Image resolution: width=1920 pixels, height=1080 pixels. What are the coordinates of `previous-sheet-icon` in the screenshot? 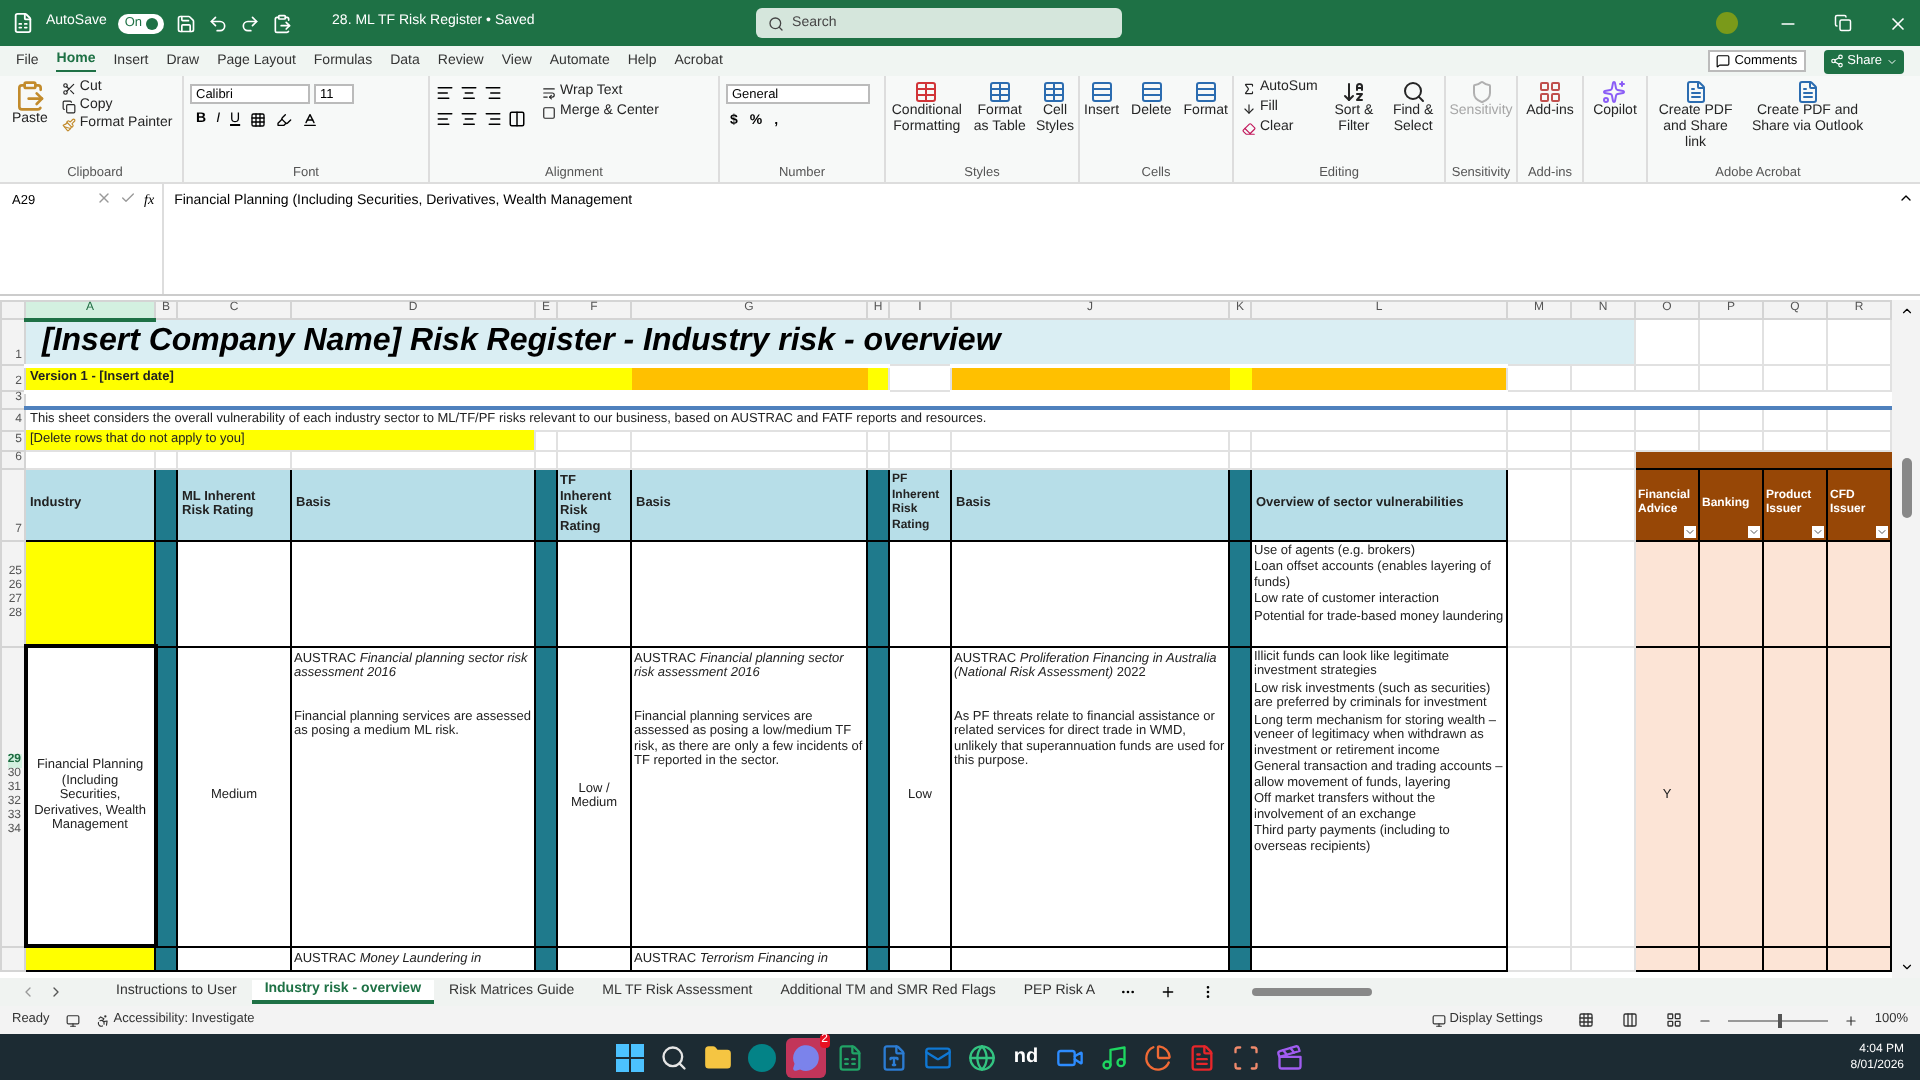 It's located at (28, 992).